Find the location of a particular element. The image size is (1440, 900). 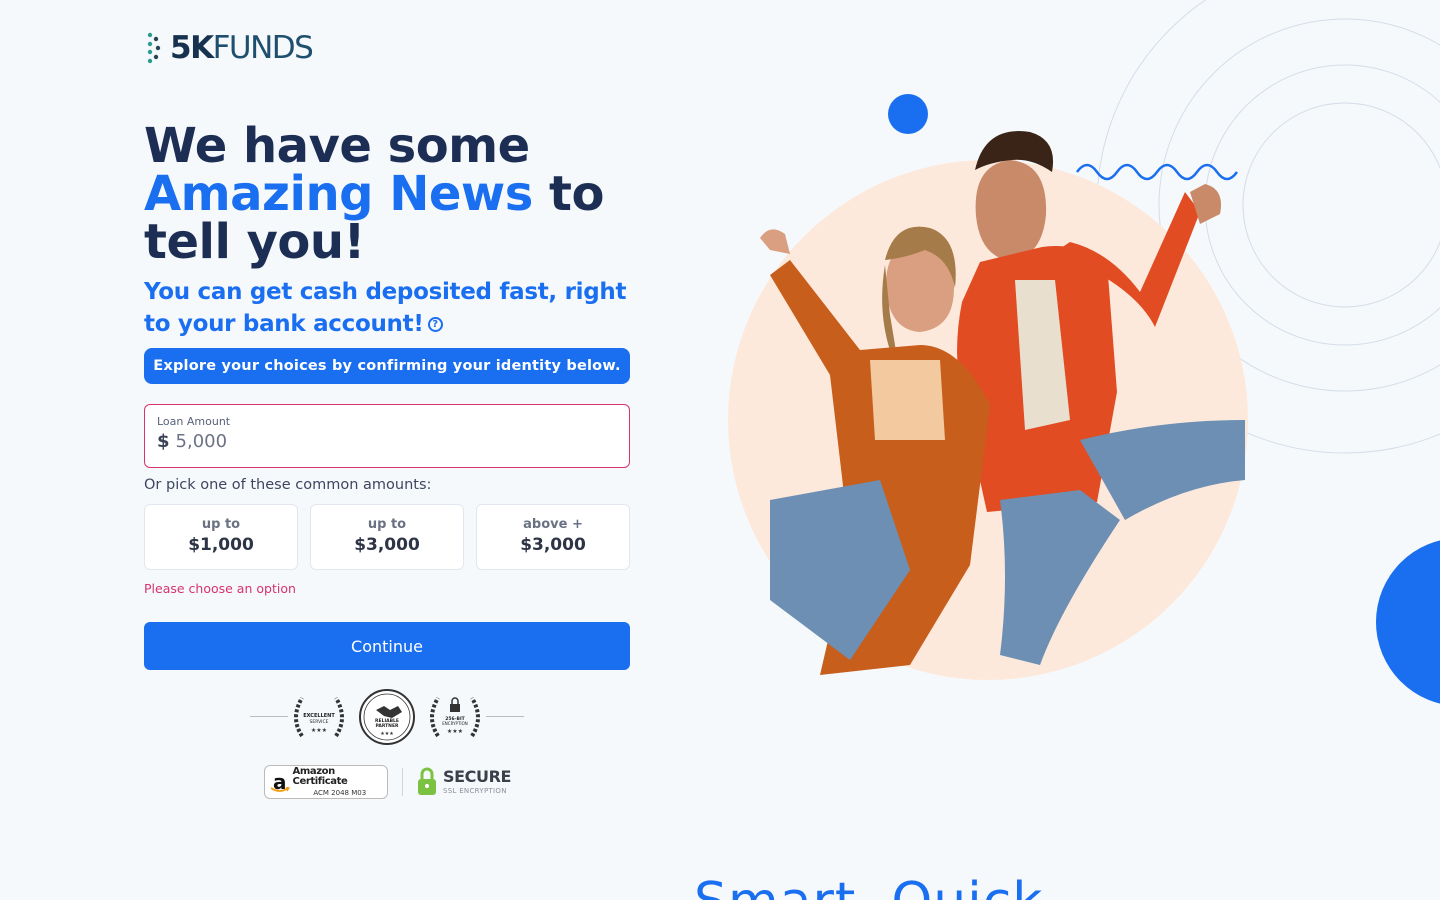

amount-options: up to $1,000 up to $3,000 above + $3,000 is located at coordinates (387, 537).